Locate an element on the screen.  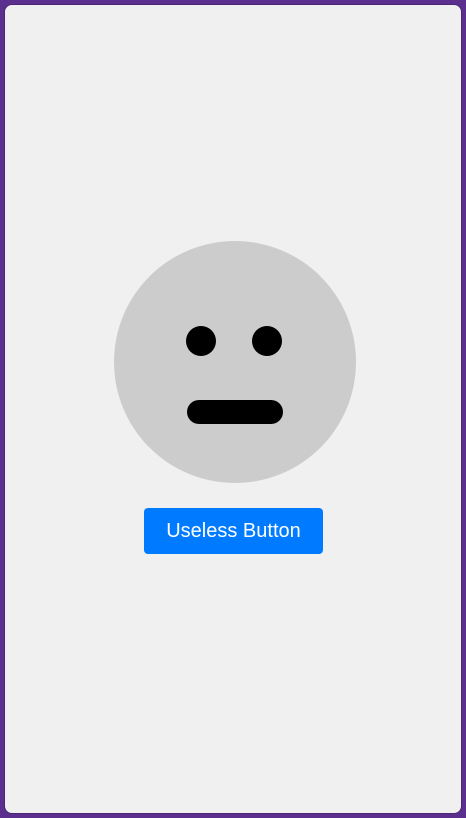
useless-button: Useless Button is located at coordinates (233, 531).